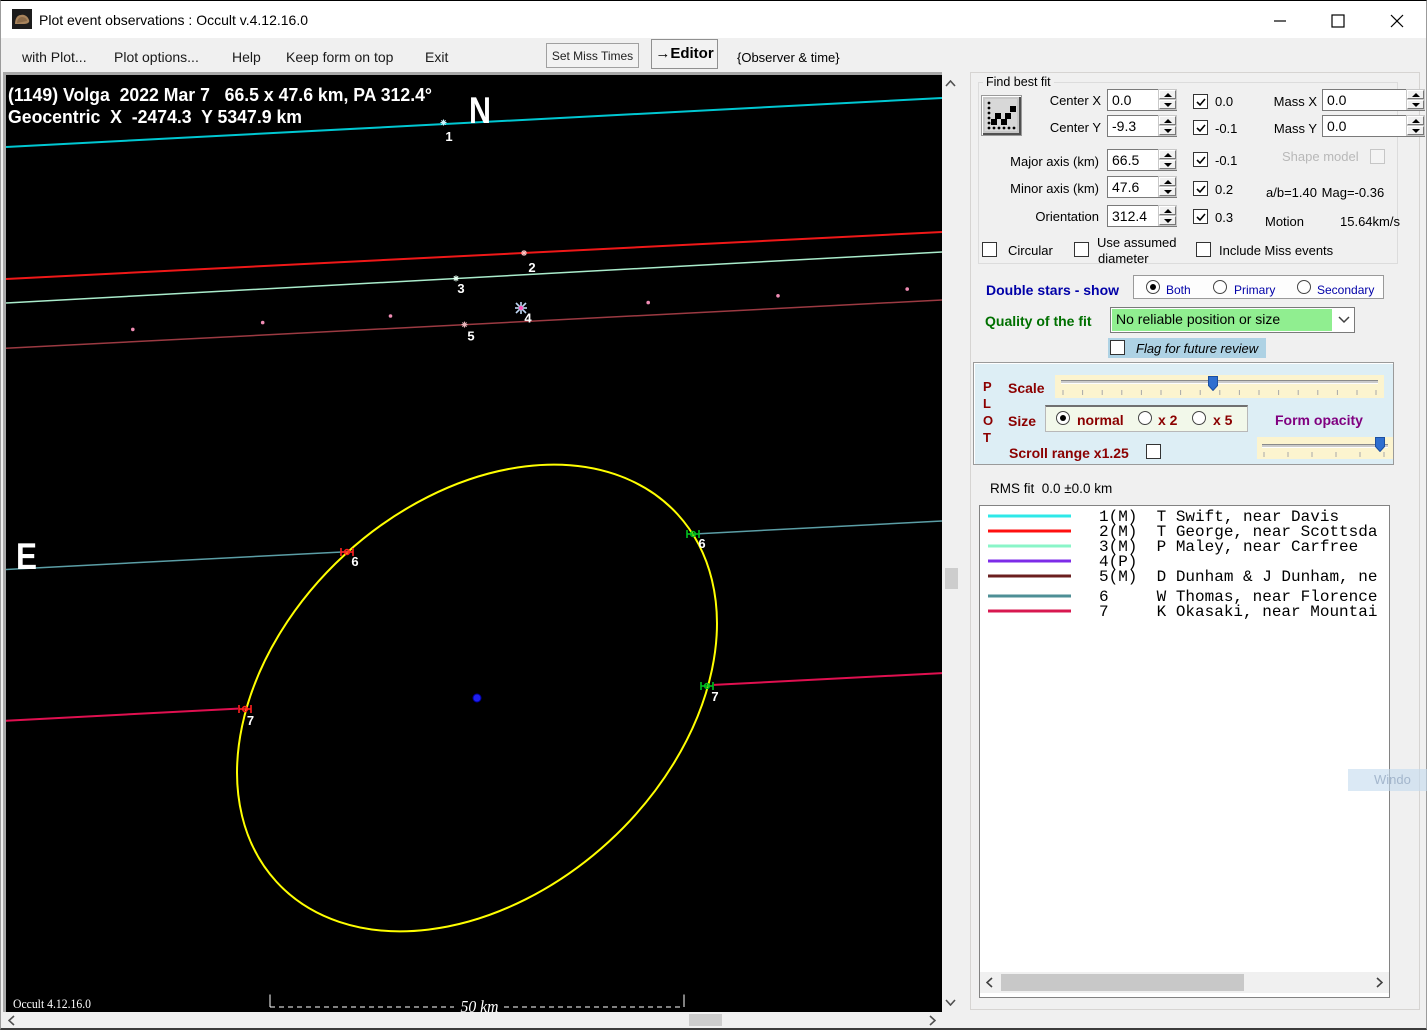 This screenshot has height=1030, width=1427. What do you see at coordinates (480, 1004) in the screenshot?
I see `svg-text: 50 km` at bounding box center [480, 1004].